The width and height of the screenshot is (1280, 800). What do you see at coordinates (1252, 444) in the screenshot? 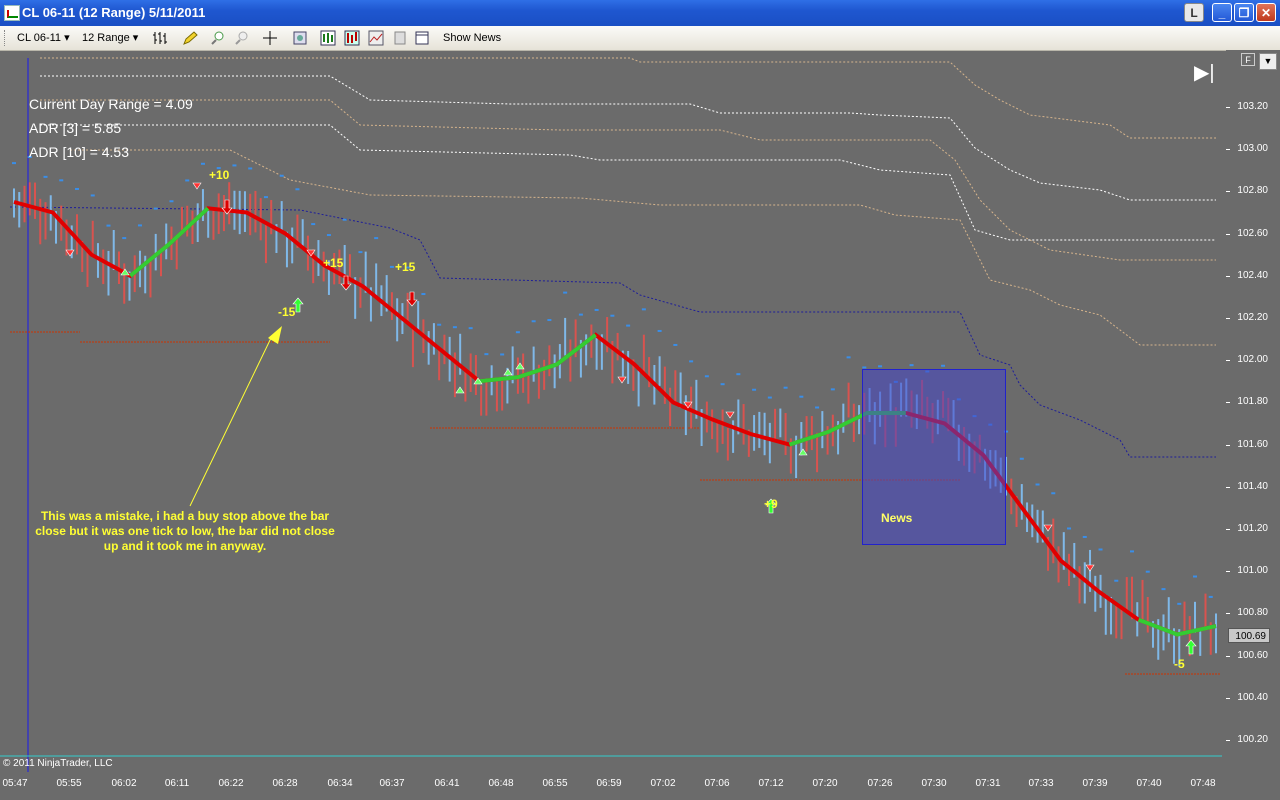
I see `price-tick-label: 101.60` at bounding box center [1252, 444].